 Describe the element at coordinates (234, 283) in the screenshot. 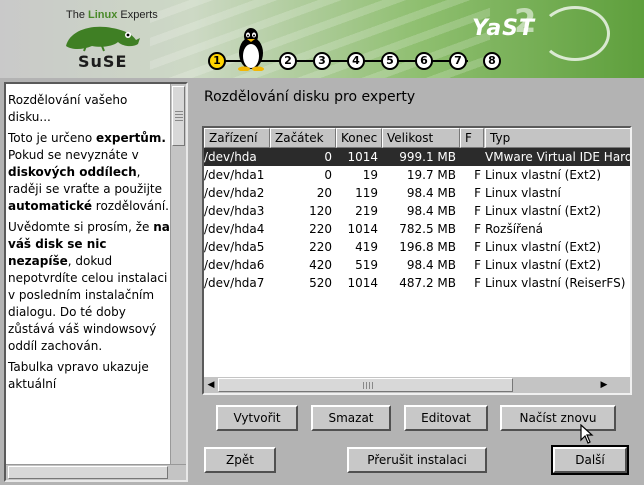

I see `cell-device: /dev/hda7` at that location.